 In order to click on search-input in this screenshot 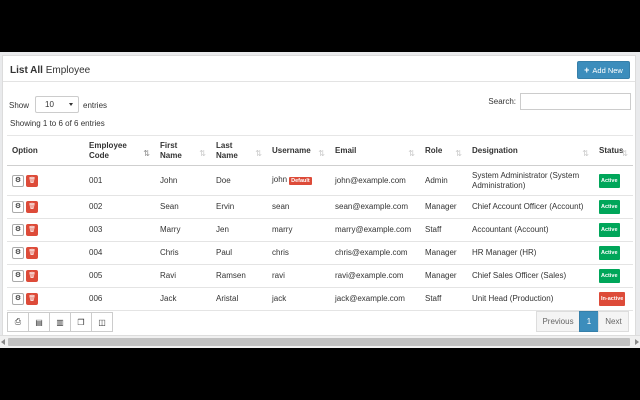, I will do `click(575, 101)`.